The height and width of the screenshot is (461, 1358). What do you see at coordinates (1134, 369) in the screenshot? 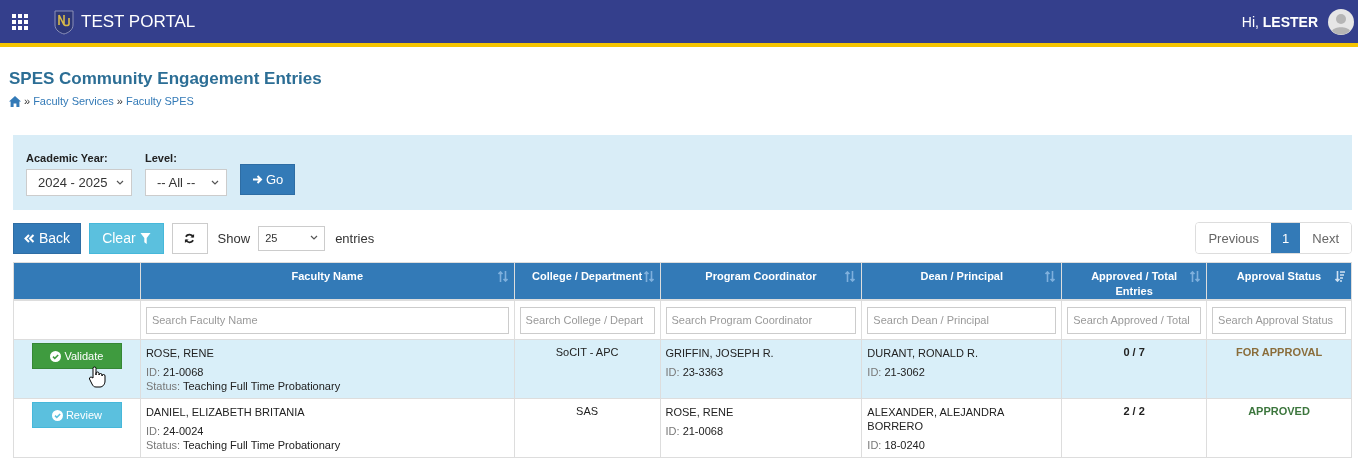
I see `table-cell: 0 / 7` at bounding box center [1134, 369].